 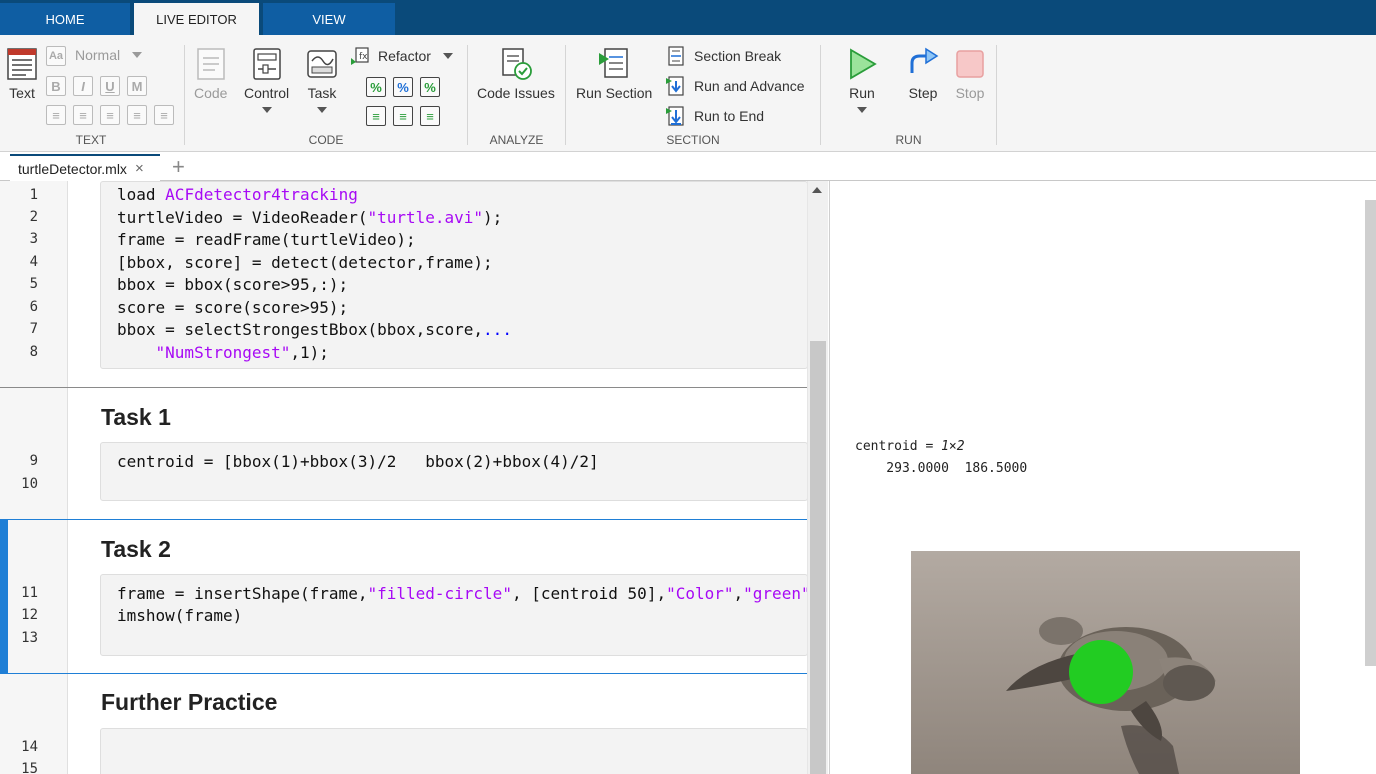 I want to click on run-to-end-button: Run to End, so click(x=715, y=116).